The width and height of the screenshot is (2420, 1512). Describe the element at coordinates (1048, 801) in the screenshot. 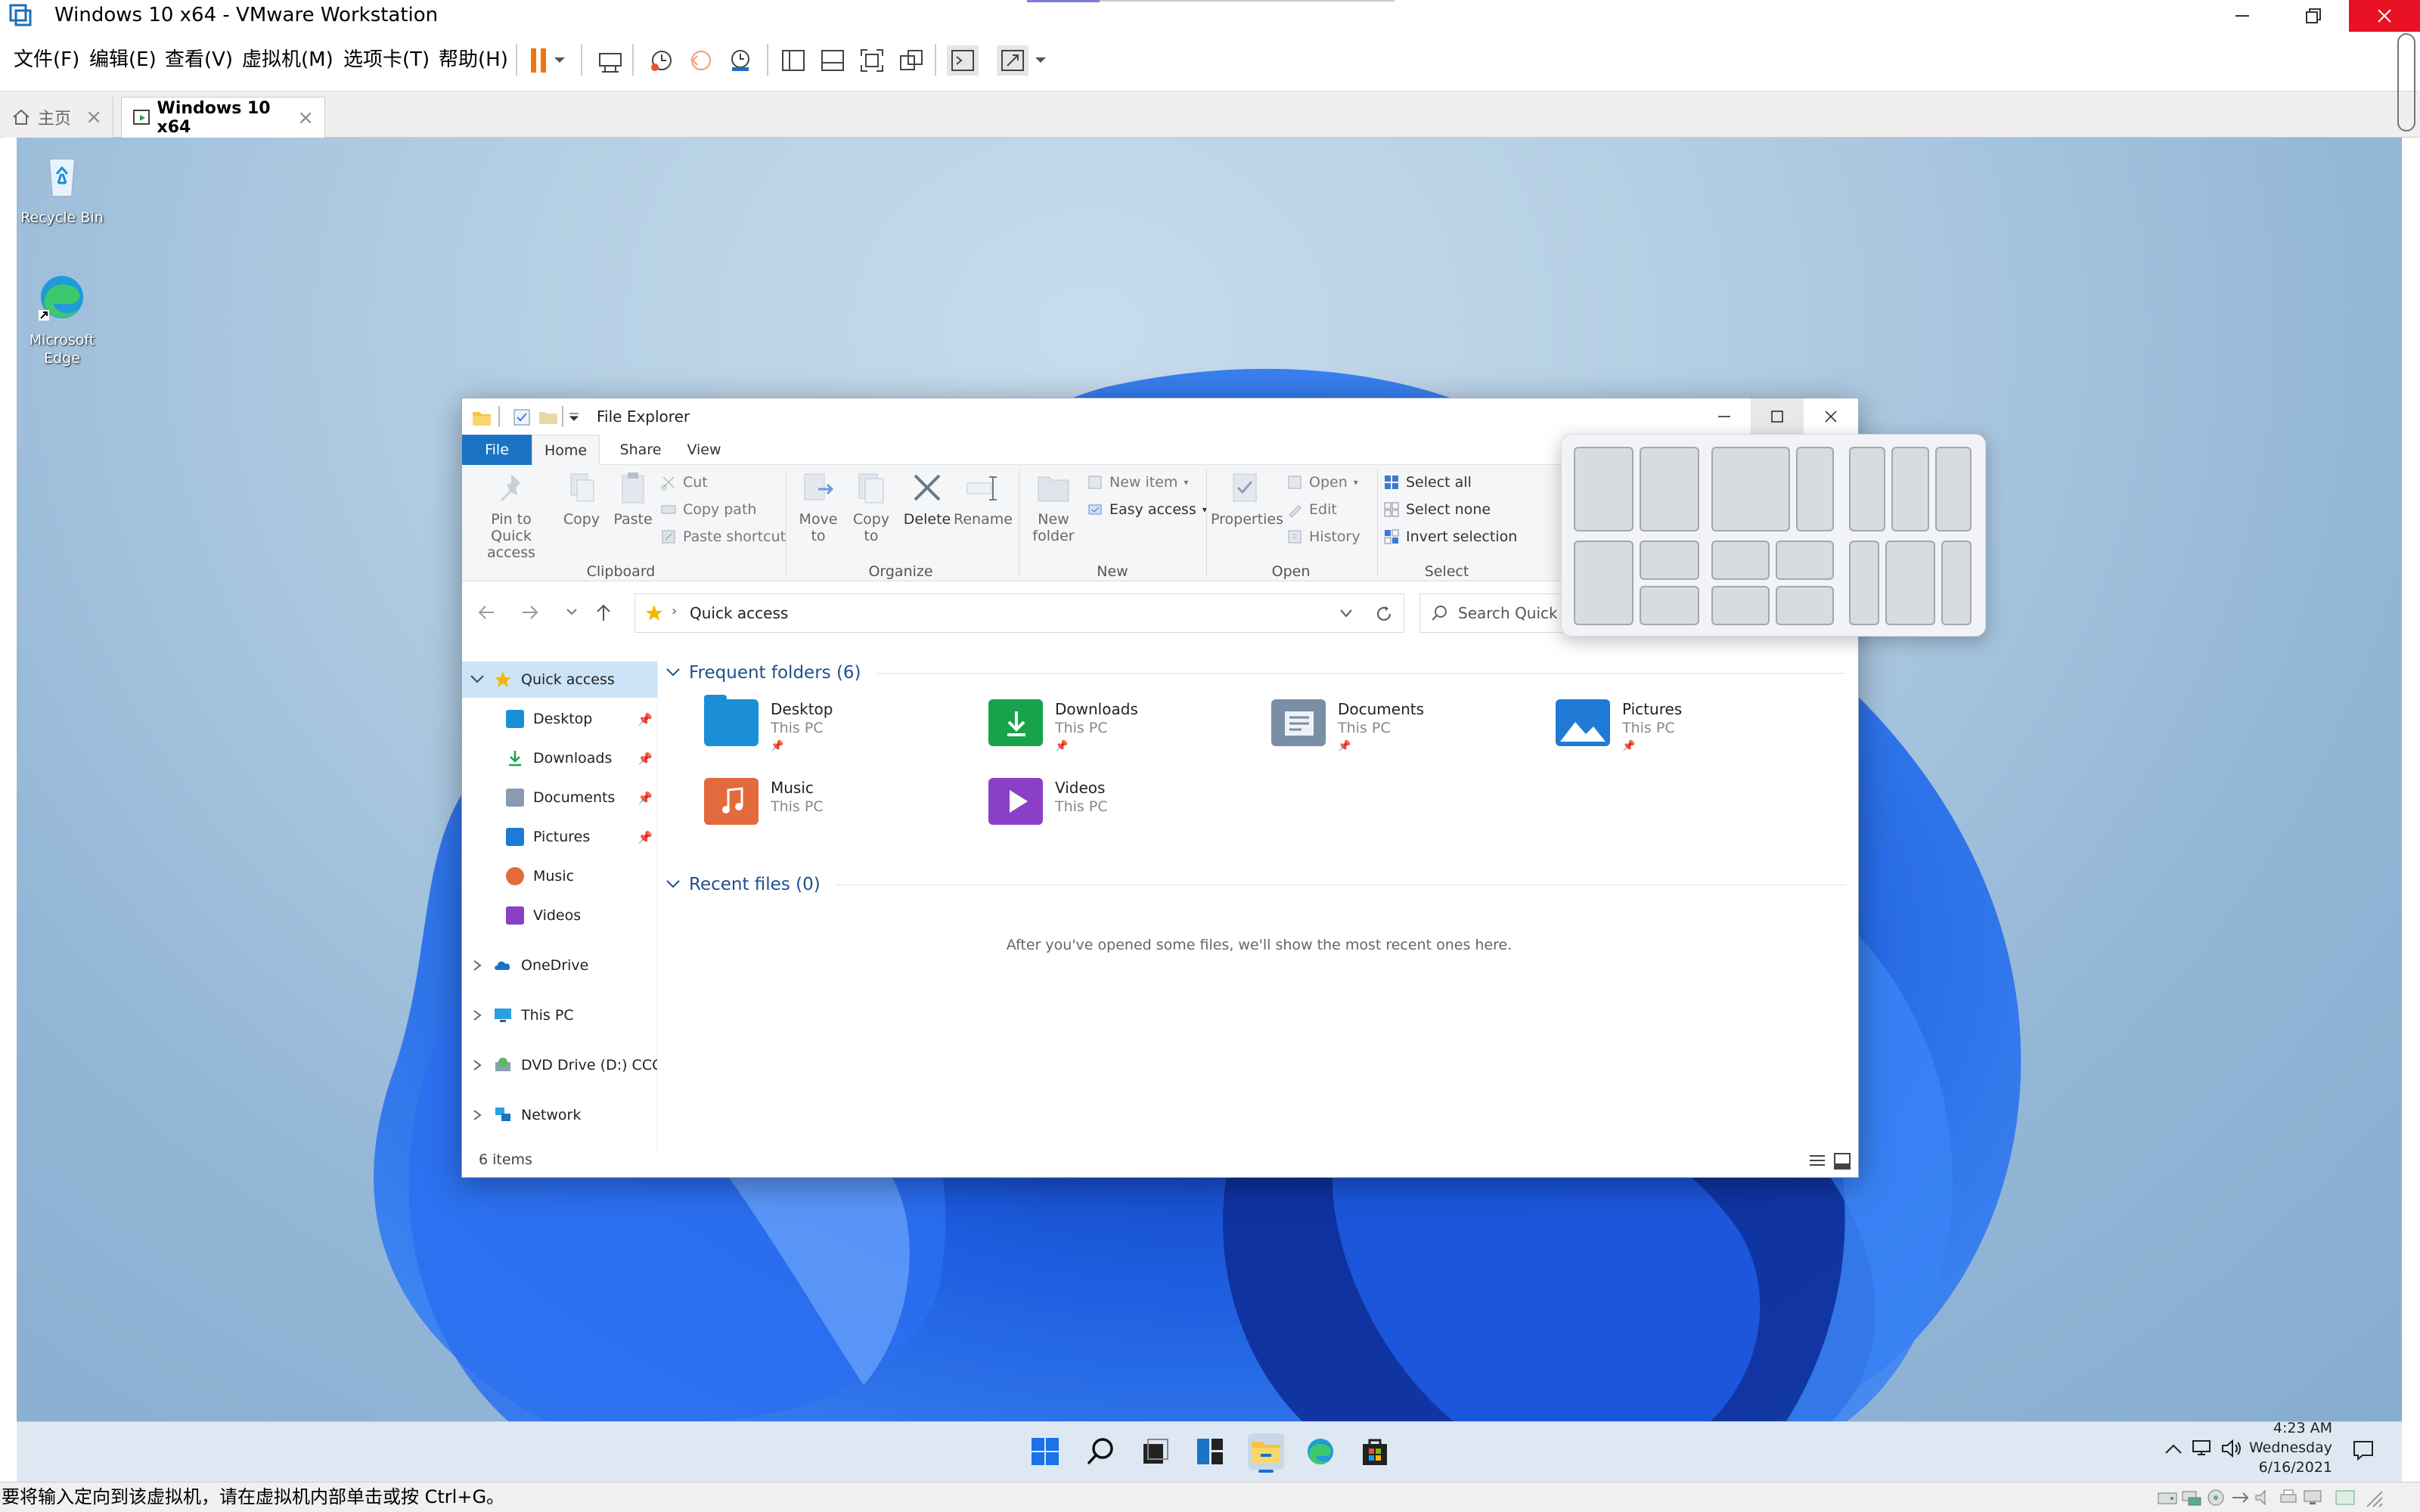

I see `folder-item-videos: Videos This PC` at that location.